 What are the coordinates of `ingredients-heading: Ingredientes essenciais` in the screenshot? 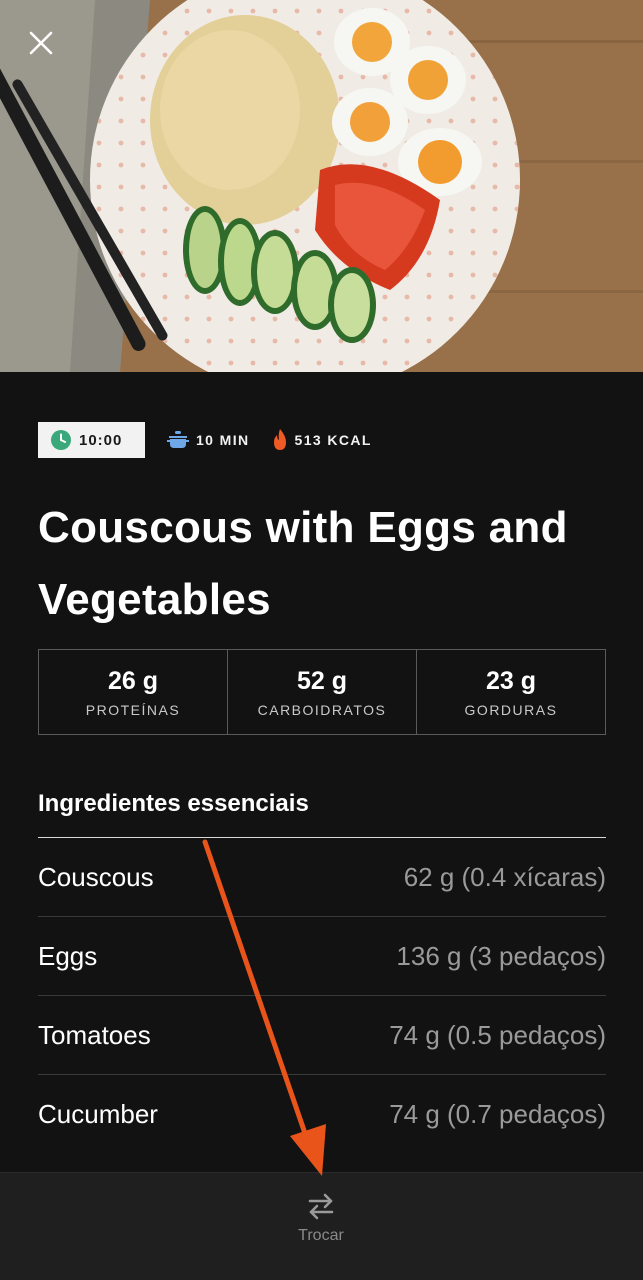 It's located at (173, 803).